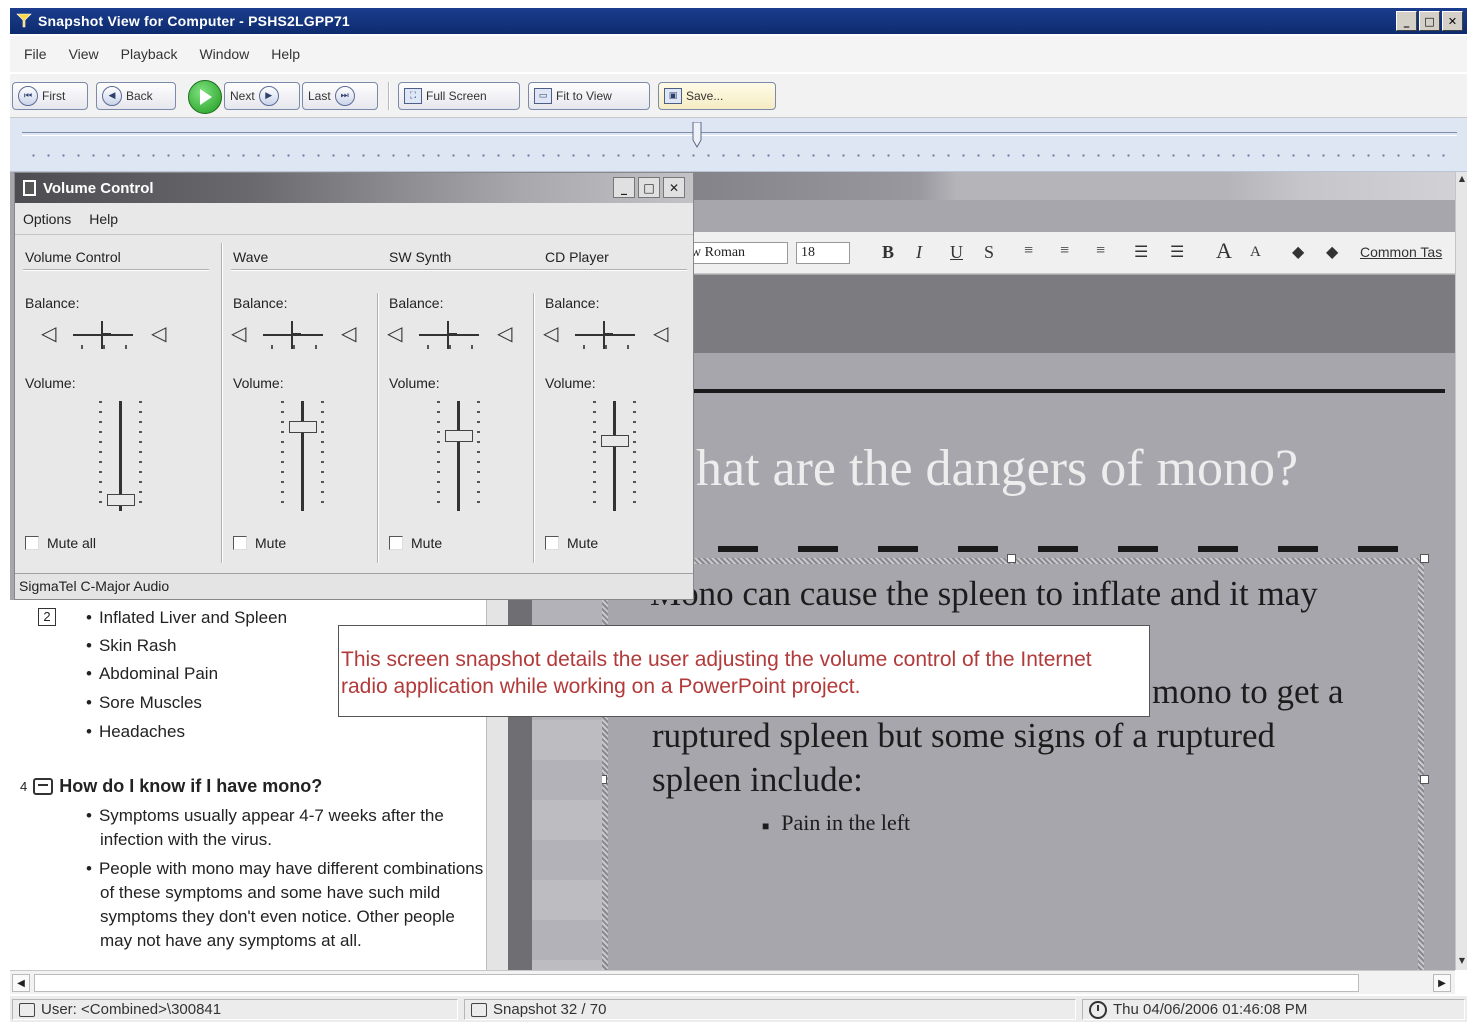  What do you see at coordinates (649, 187) in the screenshot?
I see `vol-maximize-button: □` at bounding box center [649, 187].